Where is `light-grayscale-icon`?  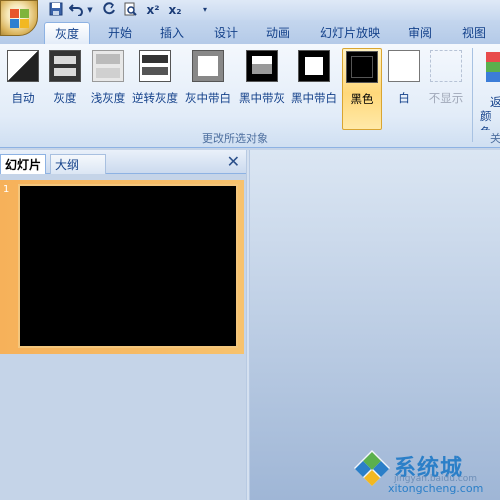 light-grayscale-icon is located at coordinates (108, 66).